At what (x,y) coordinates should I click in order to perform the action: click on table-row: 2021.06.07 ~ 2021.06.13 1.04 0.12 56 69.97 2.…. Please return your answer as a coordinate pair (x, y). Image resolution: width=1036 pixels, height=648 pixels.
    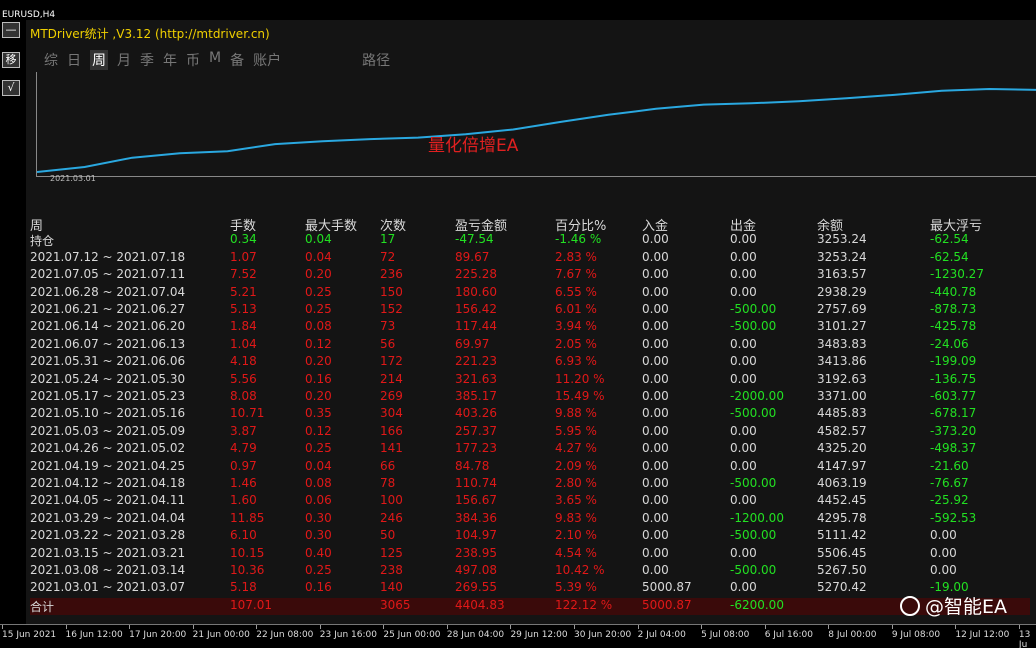
    Looking at the image, I should click on (530, 345).